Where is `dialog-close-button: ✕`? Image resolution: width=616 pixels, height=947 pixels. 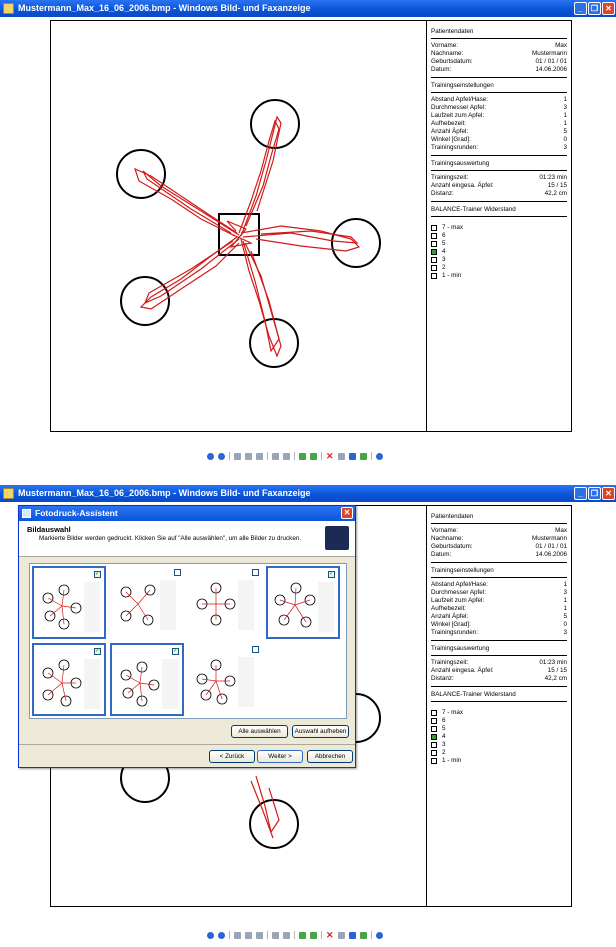 dialog-close-button: ✕ is located at coordinates (347, 513).